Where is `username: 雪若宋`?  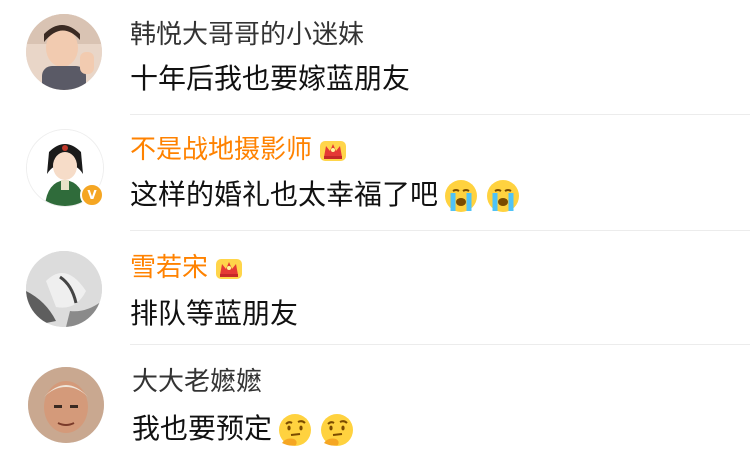
username: 雪若宋 is located at coordinates (187, 268).